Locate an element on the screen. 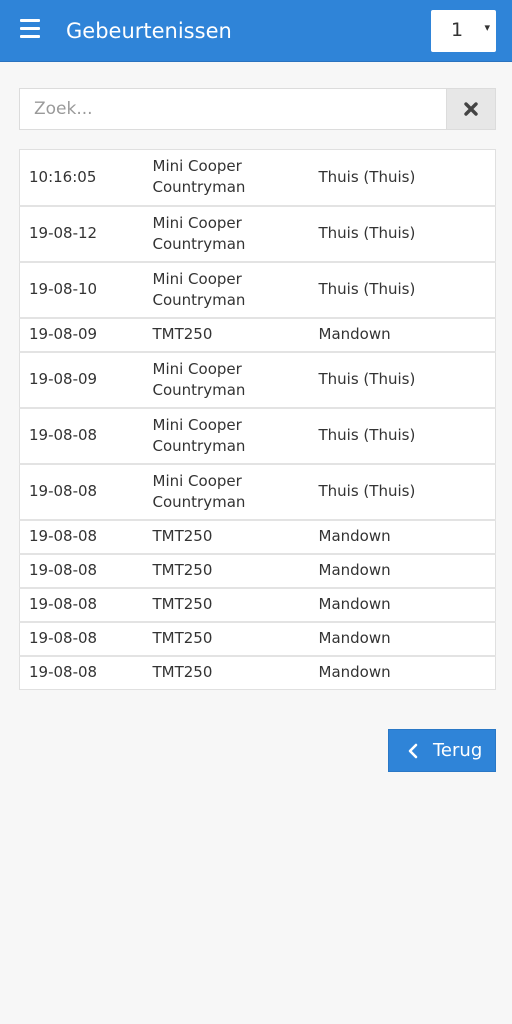  table-row: 19-08-09 TMT250 Mandown is located at coordinates (257, 334).